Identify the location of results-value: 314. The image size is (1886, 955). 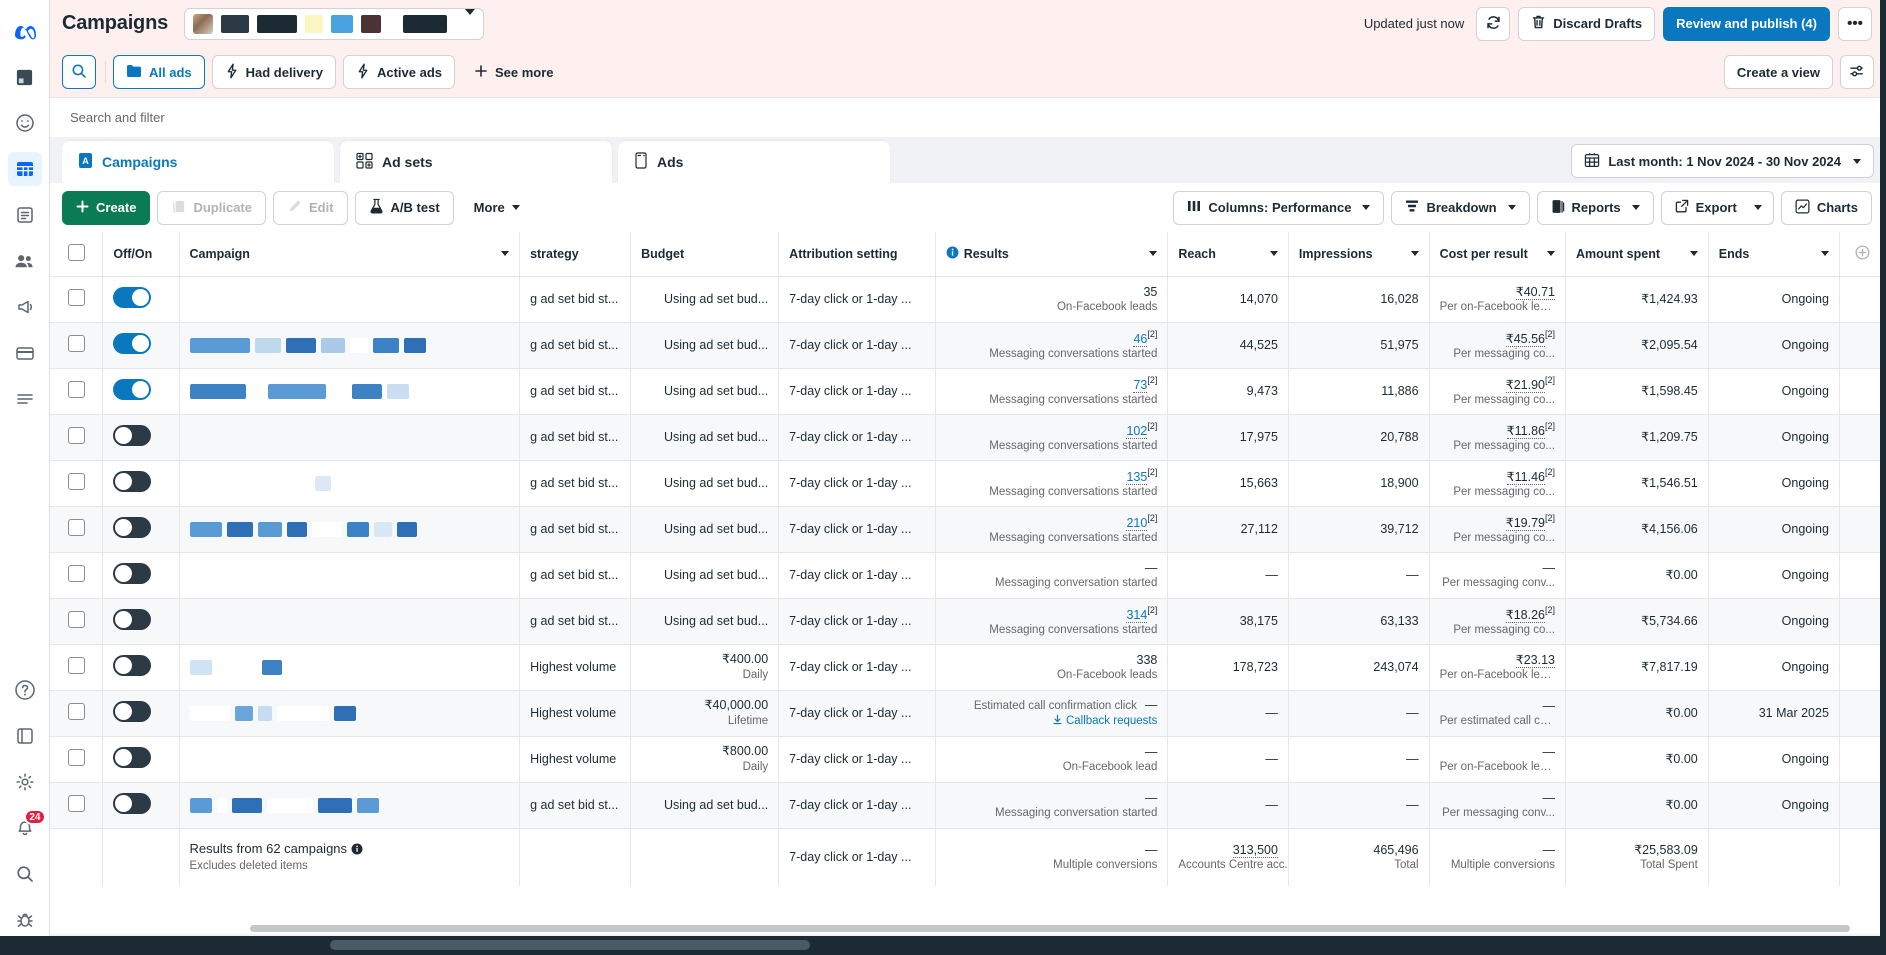
(1137, 615).